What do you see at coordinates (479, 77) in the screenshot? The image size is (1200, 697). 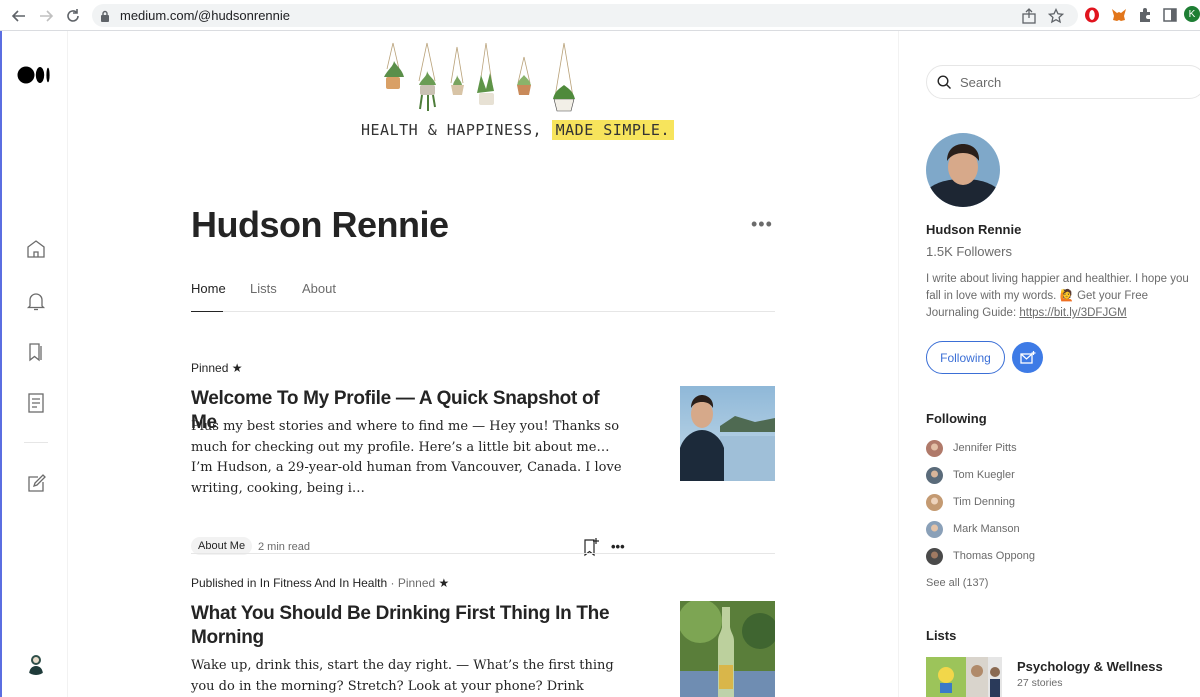 I see `hanging-plants-illustration` at bounding box center [479, 77].